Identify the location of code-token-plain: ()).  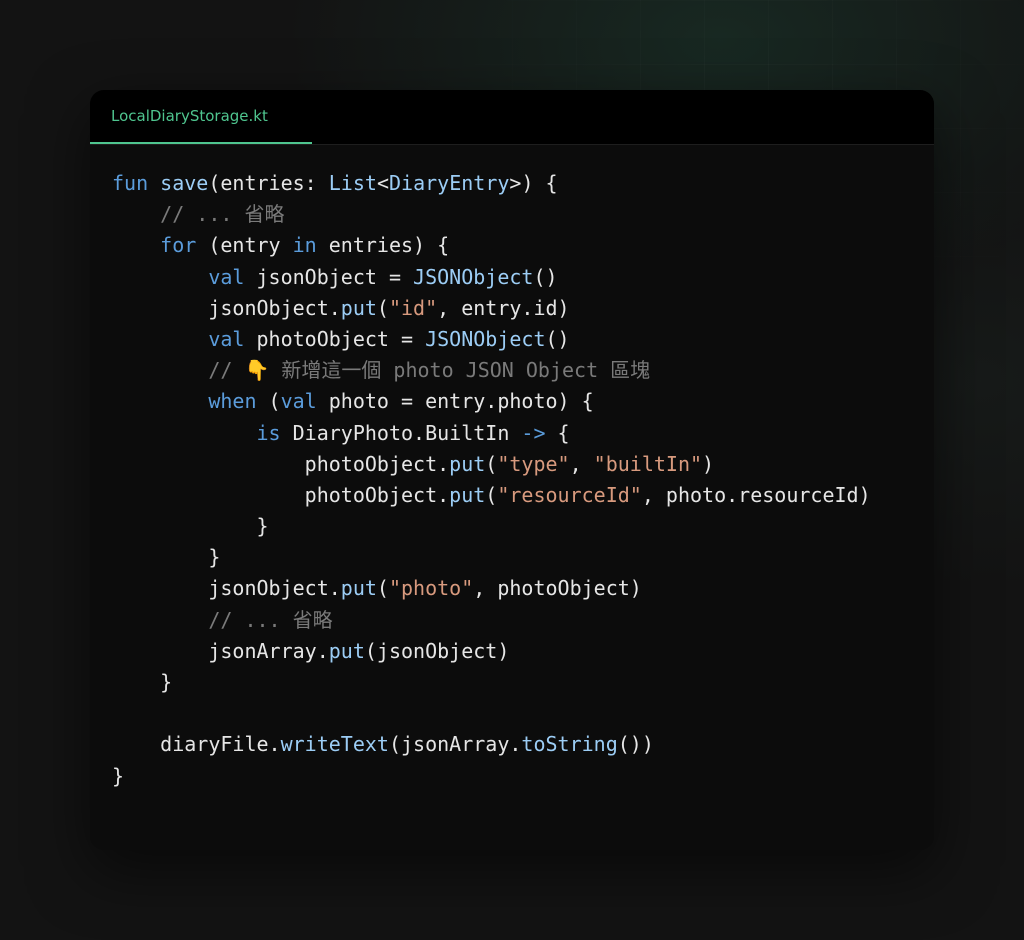
(635, 744).